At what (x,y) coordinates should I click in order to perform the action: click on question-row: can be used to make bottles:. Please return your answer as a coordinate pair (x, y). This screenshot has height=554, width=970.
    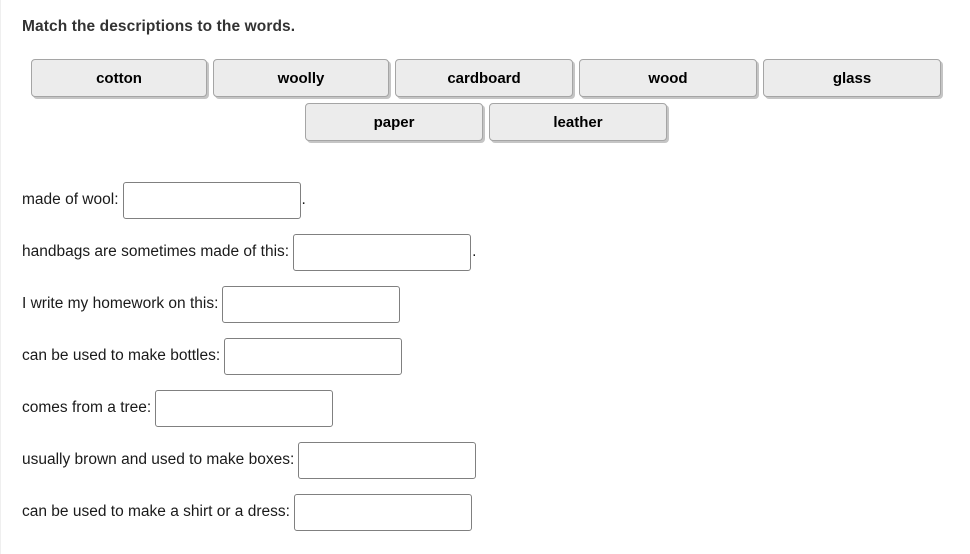
    Looking at the image, I should click on (487, 356).